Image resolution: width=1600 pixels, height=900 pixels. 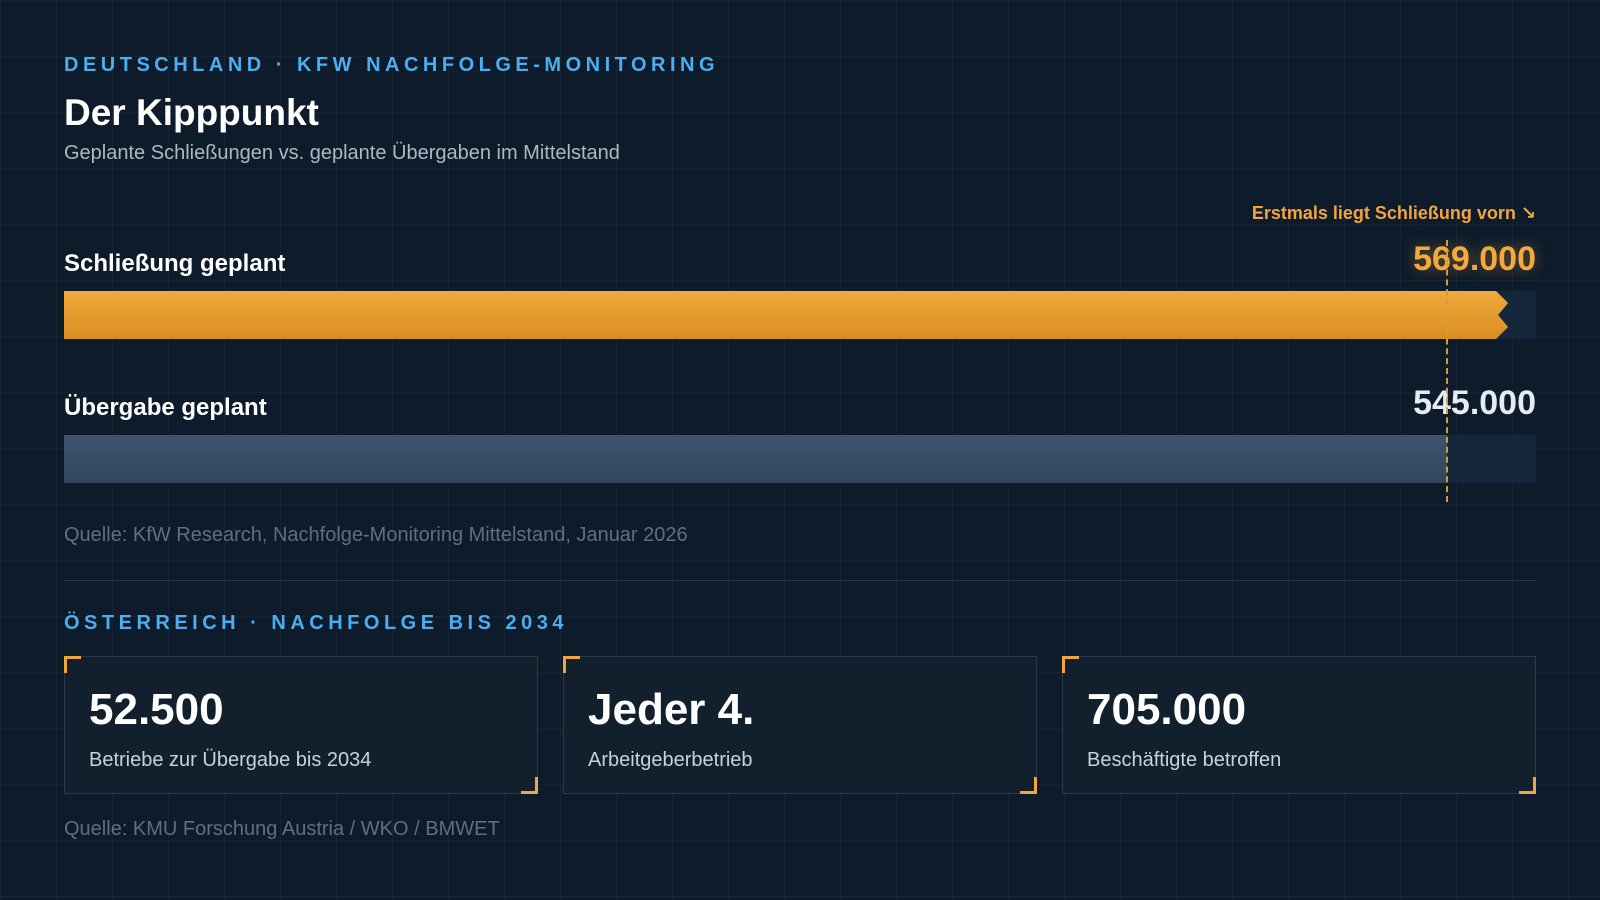 I want to click on stat-label: Arbeitgeberbetrieb, so click(x=670, y=760).